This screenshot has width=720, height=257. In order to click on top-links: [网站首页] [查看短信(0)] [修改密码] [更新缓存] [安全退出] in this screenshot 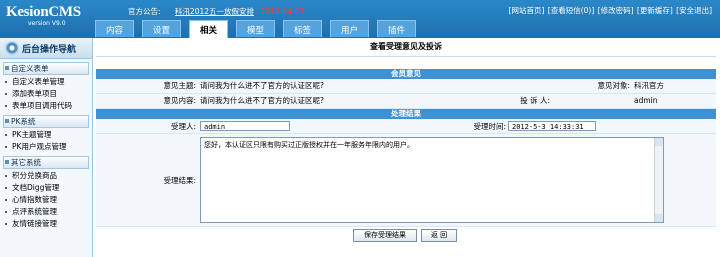, I will do `click(610, 10)`.